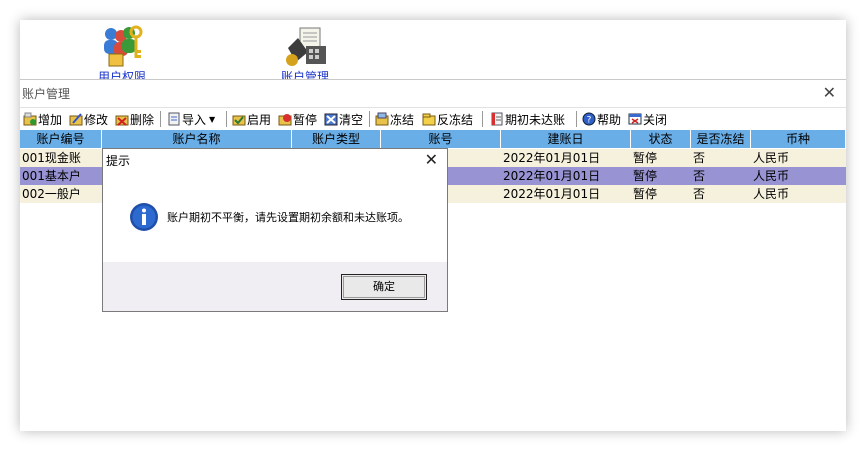  What do you see at coordinates (601, 119) in the screenshot?
I see `help-button: ? 帮助` at bounding box center [601, 119].